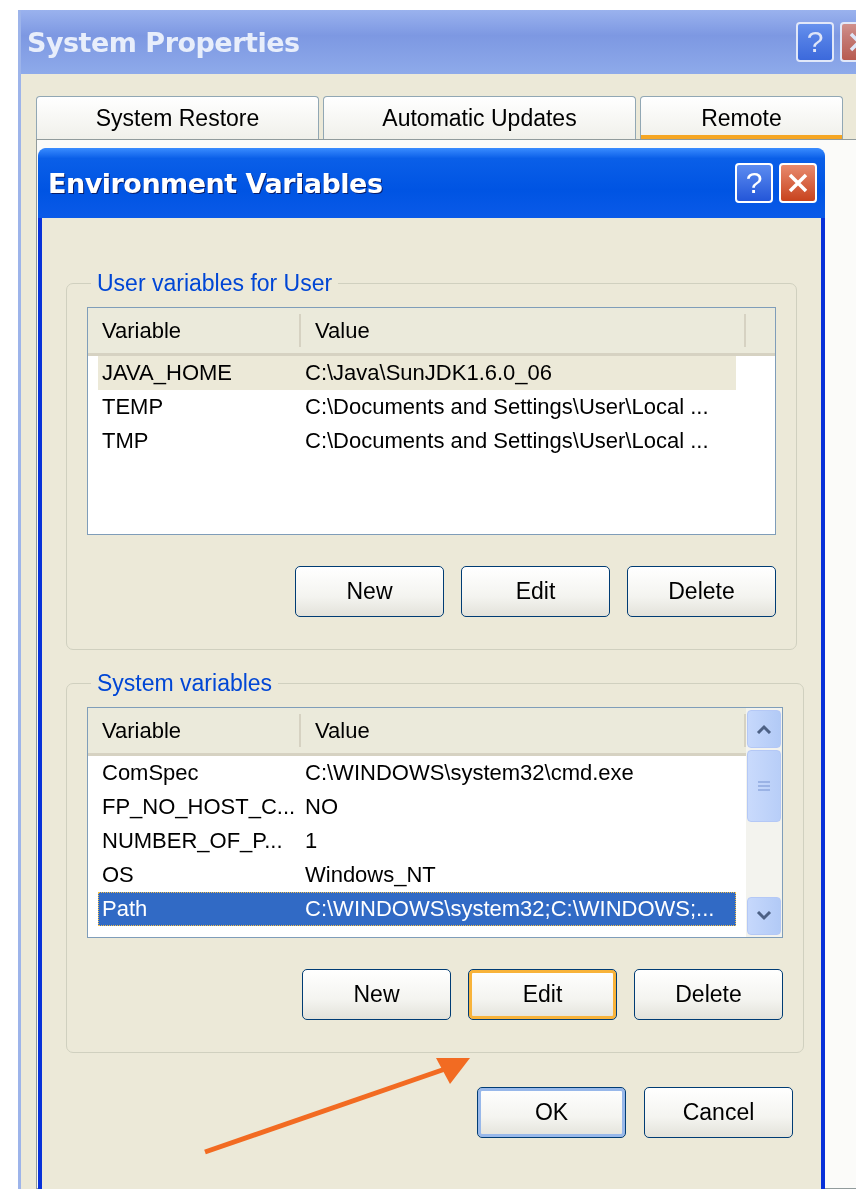 The image size is (856, 1189). I want to click on grip-icon, so click(764, 786).